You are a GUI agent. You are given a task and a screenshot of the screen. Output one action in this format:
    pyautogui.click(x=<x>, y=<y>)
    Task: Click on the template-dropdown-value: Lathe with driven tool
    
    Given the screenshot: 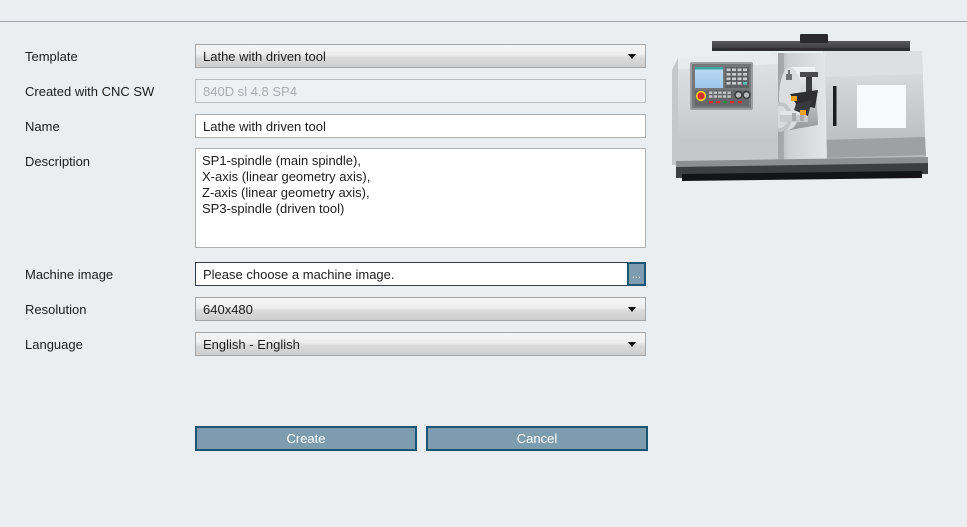 What is the action you would take?
    pyautogui.click(x=264, y=56)
    